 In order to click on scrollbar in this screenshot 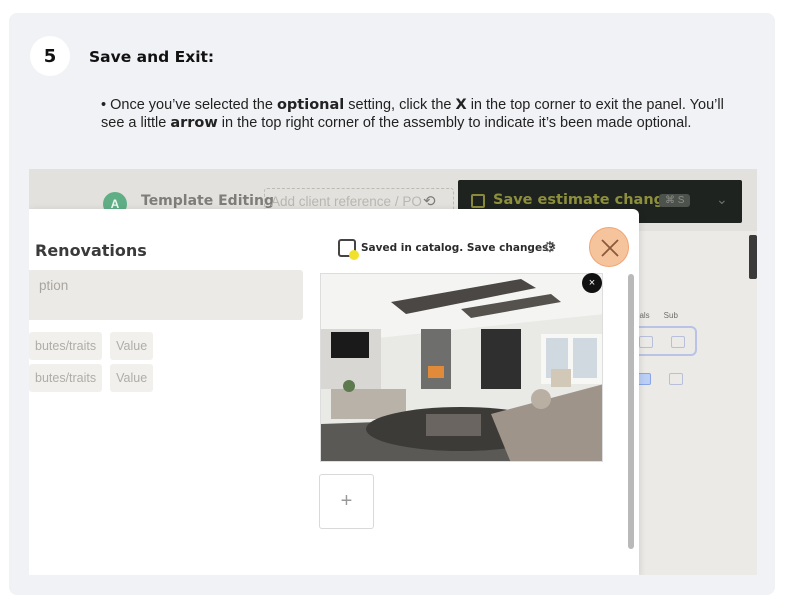, I will do `click(753, 257)`.